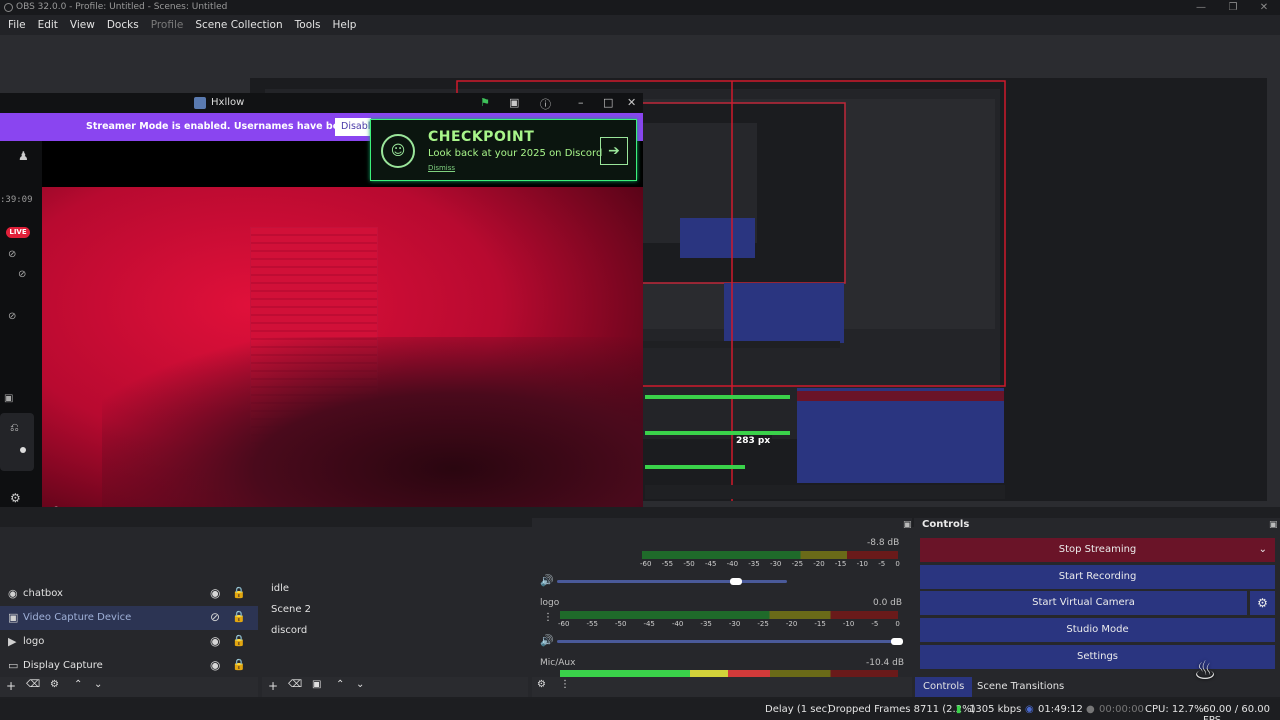 Image resolution: width=1280 pixels, height=720 pixels. Describe the element at coordinates (12, 641) in the screenshot. I see `play-icon: ▶` at that location.